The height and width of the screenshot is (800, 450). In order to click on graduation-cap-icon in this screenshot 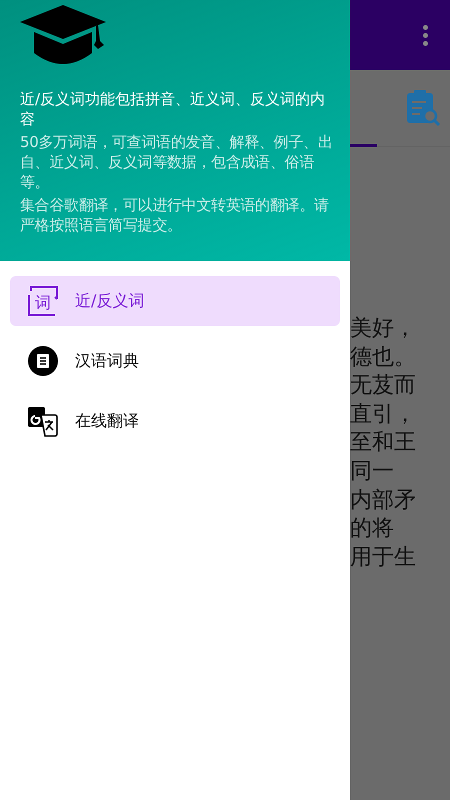, I will do `click(63, 36)`.